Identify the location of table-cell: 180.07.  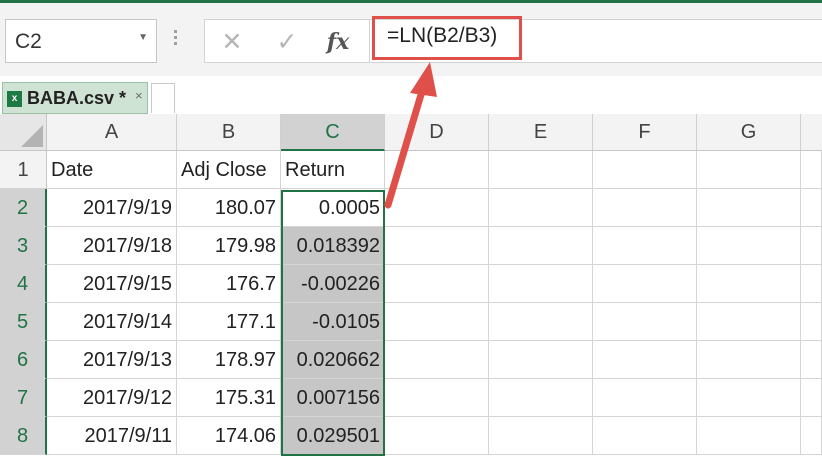
(229, 208).